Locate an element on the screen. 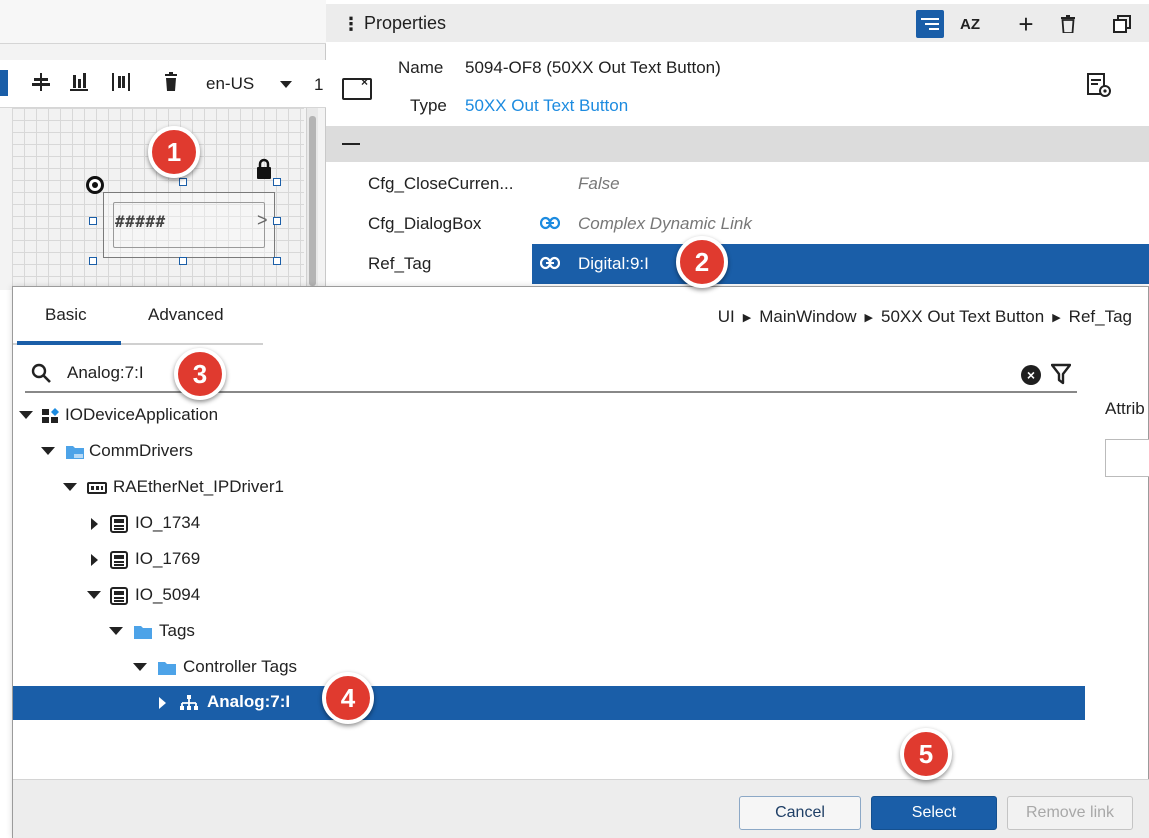 Image resolution: width=1149 pixels, height=838 pixels. tree-node-selected: Analog:7:I is located at coordinates (549, 703).